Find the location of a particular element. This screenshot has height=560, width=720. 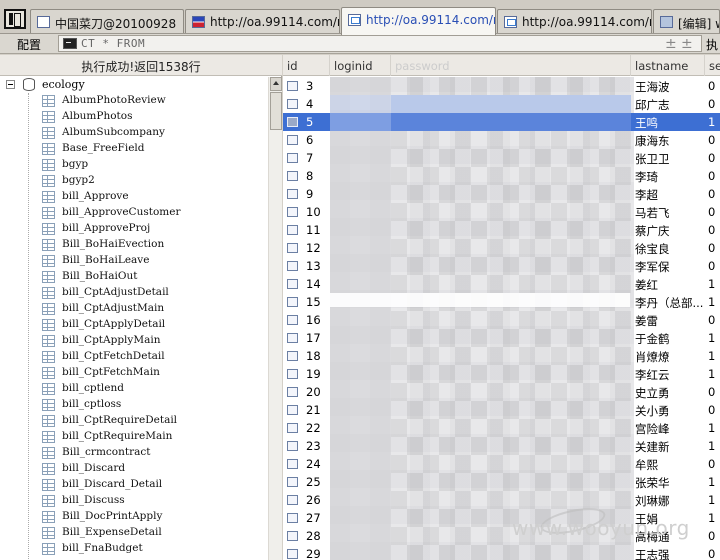

tree-item-table: bill_CptFetchMain is located at coordinates (134, 373).